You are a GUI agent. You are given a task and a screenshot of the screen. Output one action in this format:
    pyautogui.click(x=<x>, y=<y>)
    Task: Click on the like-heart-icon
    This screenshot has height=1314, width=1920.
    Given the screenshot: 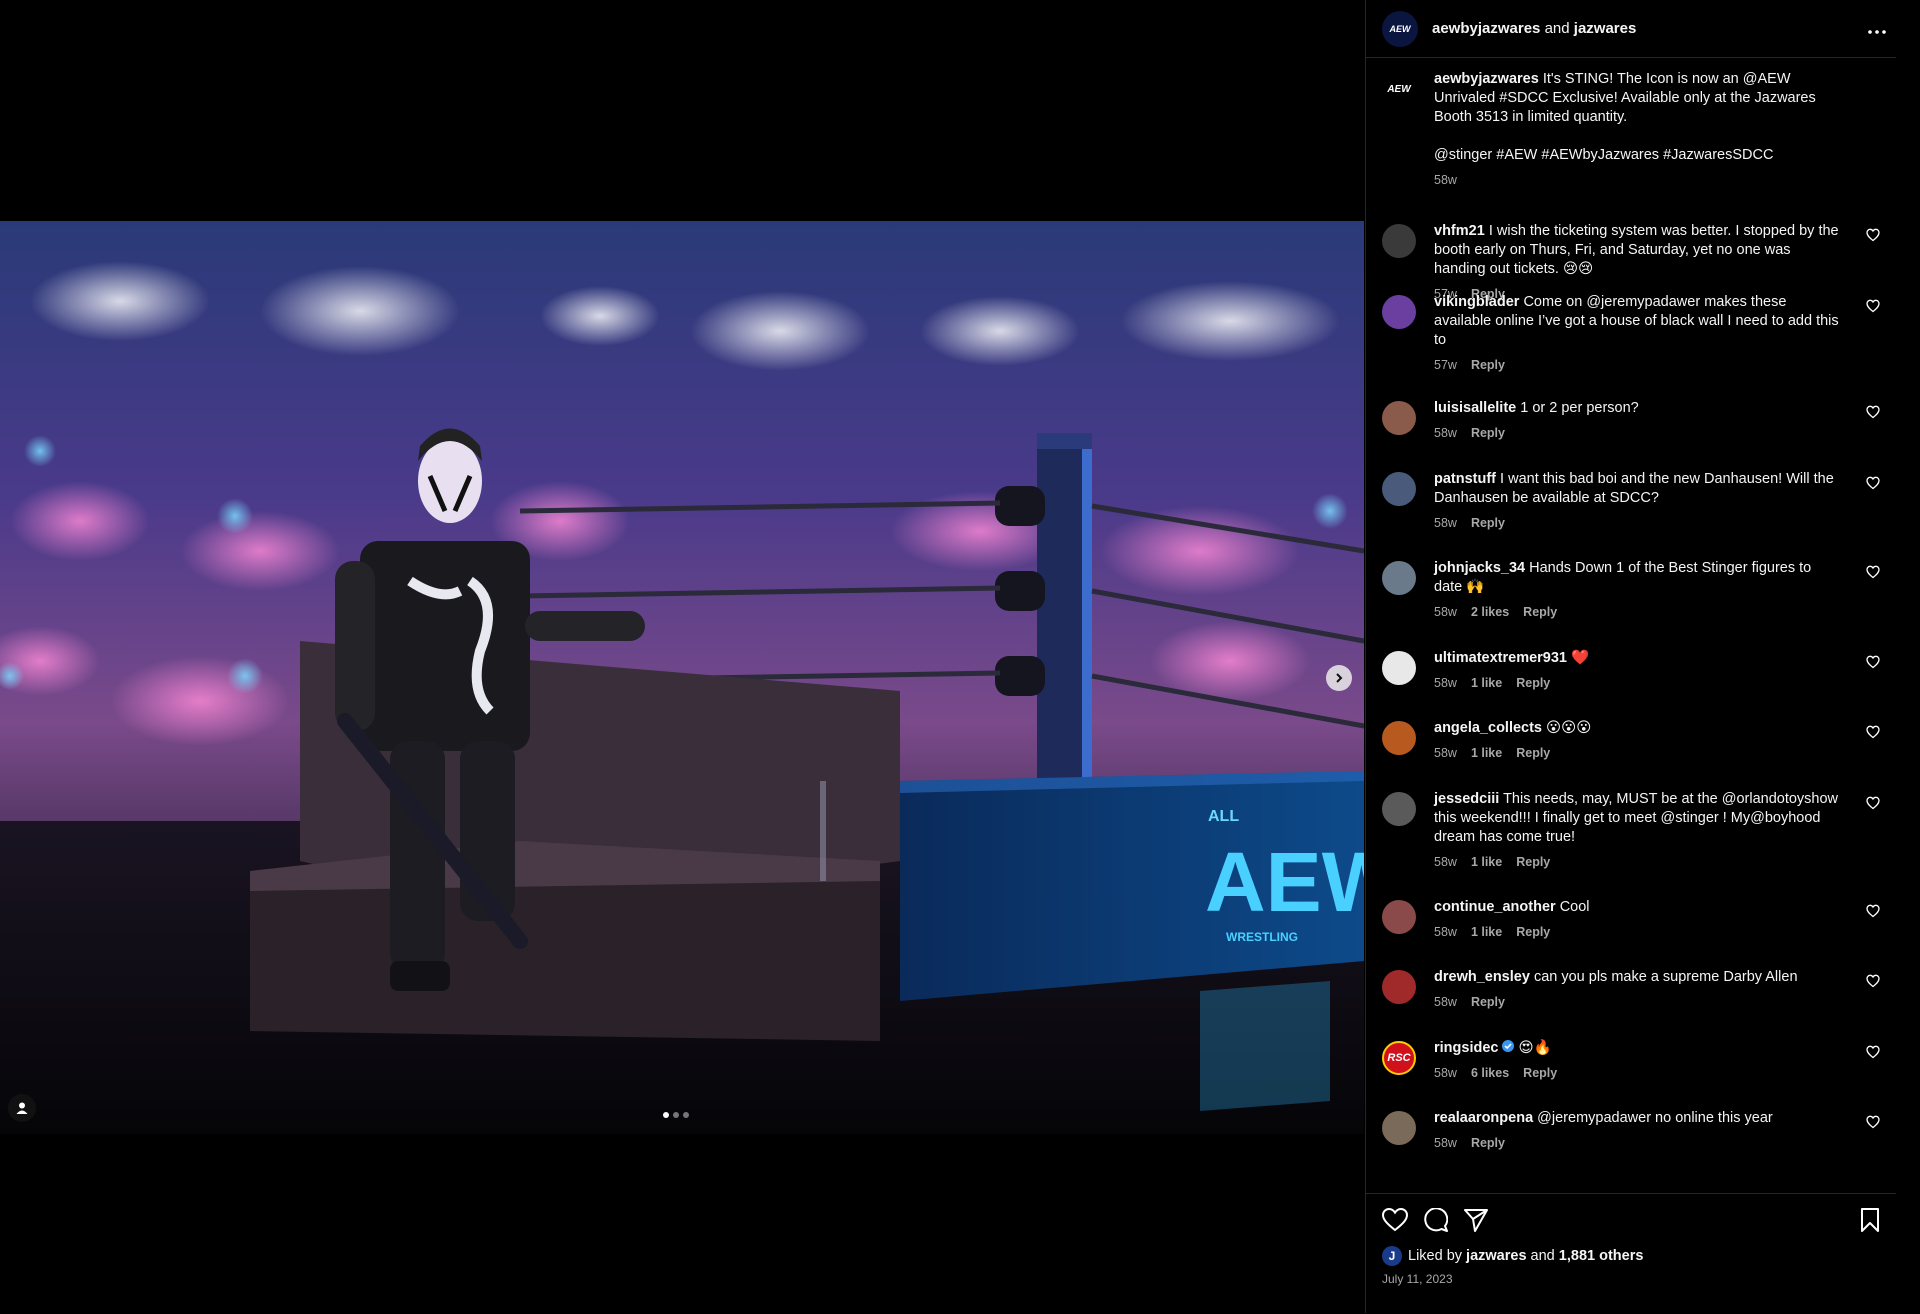 What is the action you would take?
    pyautogui.click(x=1395, y=1220)
    